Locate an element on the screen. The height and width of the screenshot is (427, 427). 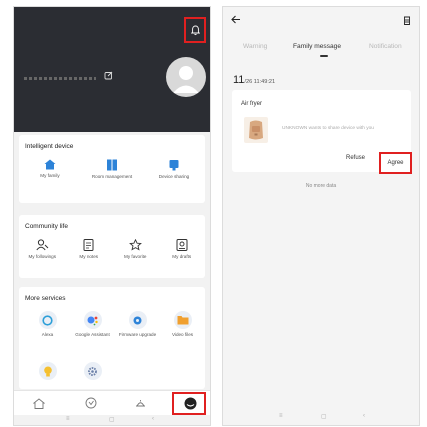
google-assistant-item: Google Assistant is located at coordinates (92, 324).